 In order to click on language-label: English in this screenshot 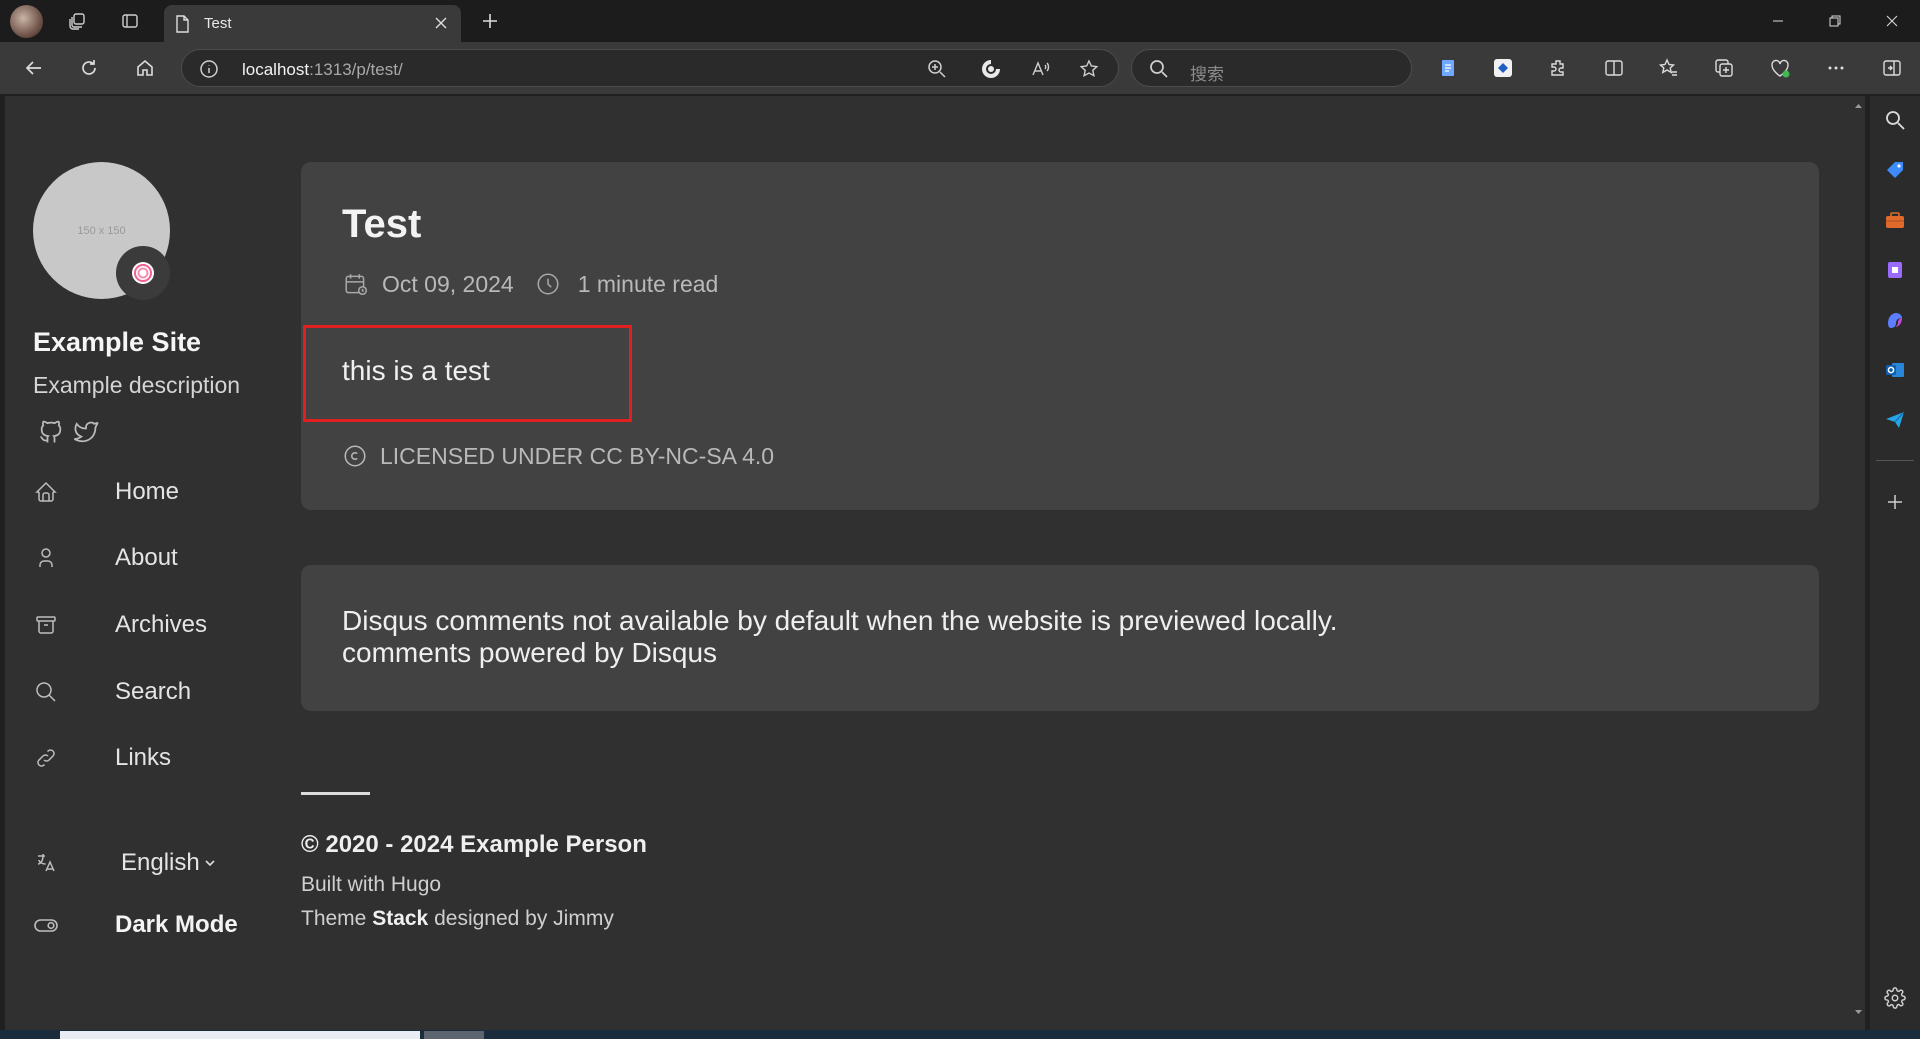, I will do `click(160, 862)`.